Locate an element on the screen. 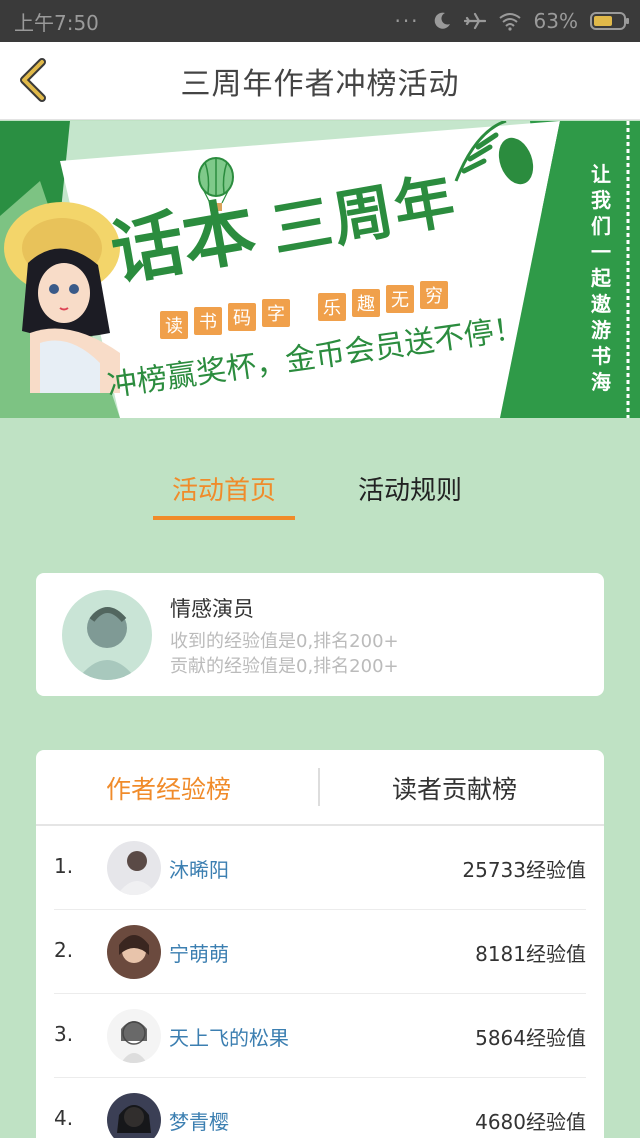  rank-number: 3. is located at coordinates (64, 1034).